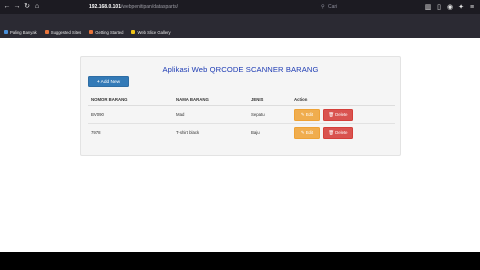 This screenshot has width=480, height=270. Describe the element at coordinates (269, 100) in the screenshot. I see `column-header: JENIS` at that location.